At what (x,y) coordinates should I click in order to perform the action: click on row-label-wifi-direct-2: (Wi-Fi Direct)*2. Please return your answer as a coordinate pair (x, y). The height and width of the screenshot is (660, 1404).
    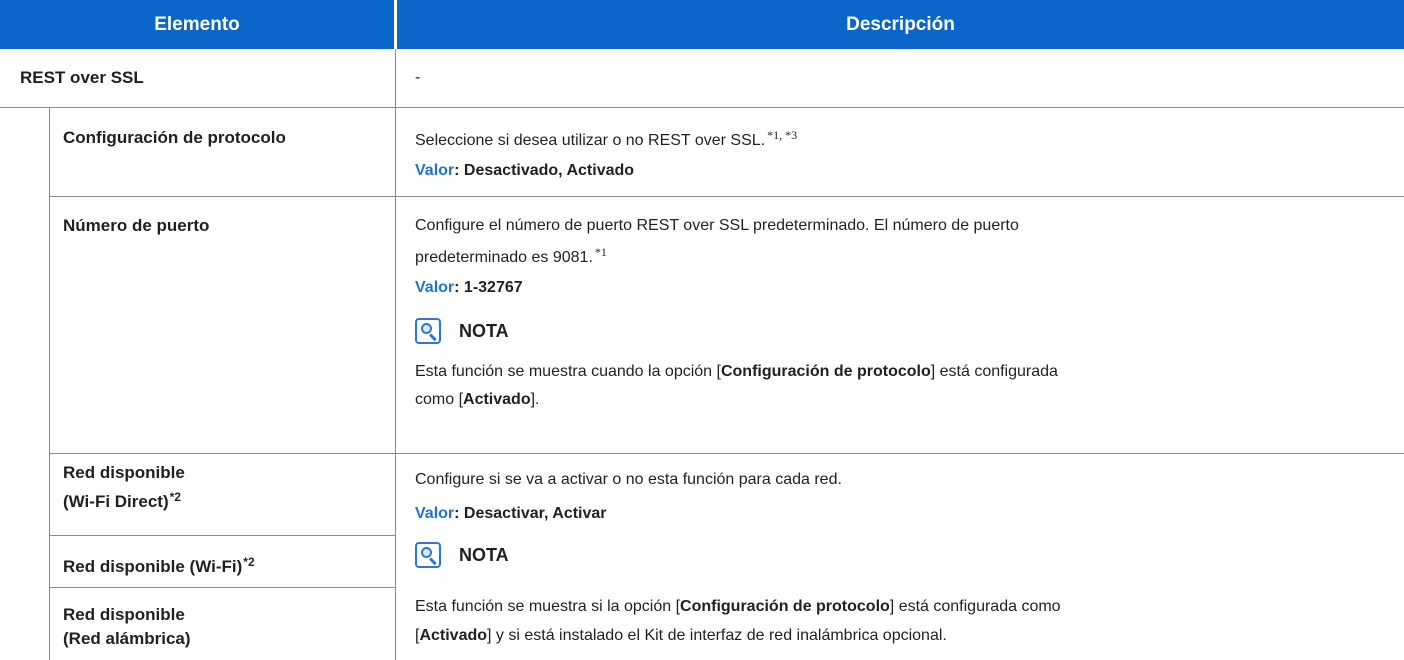
    Looking at the image, I should click on (122, 499).